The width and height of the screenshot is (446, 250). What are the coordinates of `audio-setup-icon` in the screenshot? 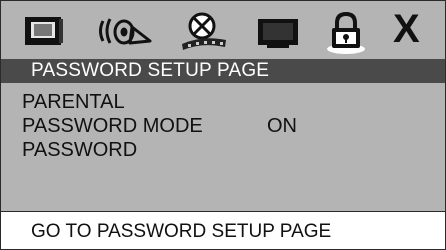 It's located at (125, 31).